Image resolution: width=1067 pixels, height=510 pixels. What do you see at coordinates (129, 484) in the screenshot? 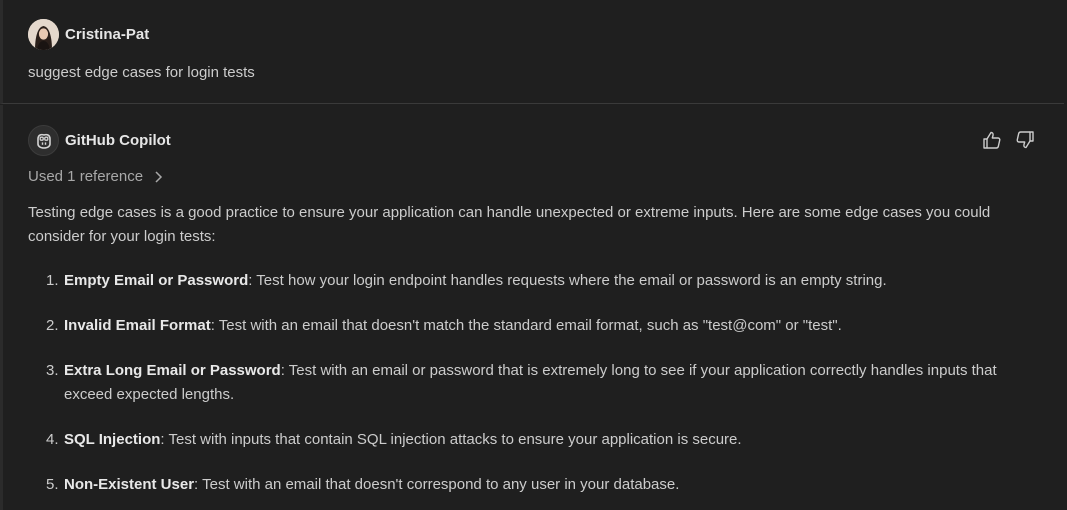
I see `list-item-title: Non-Existent User` at bounding box center [129, 484].